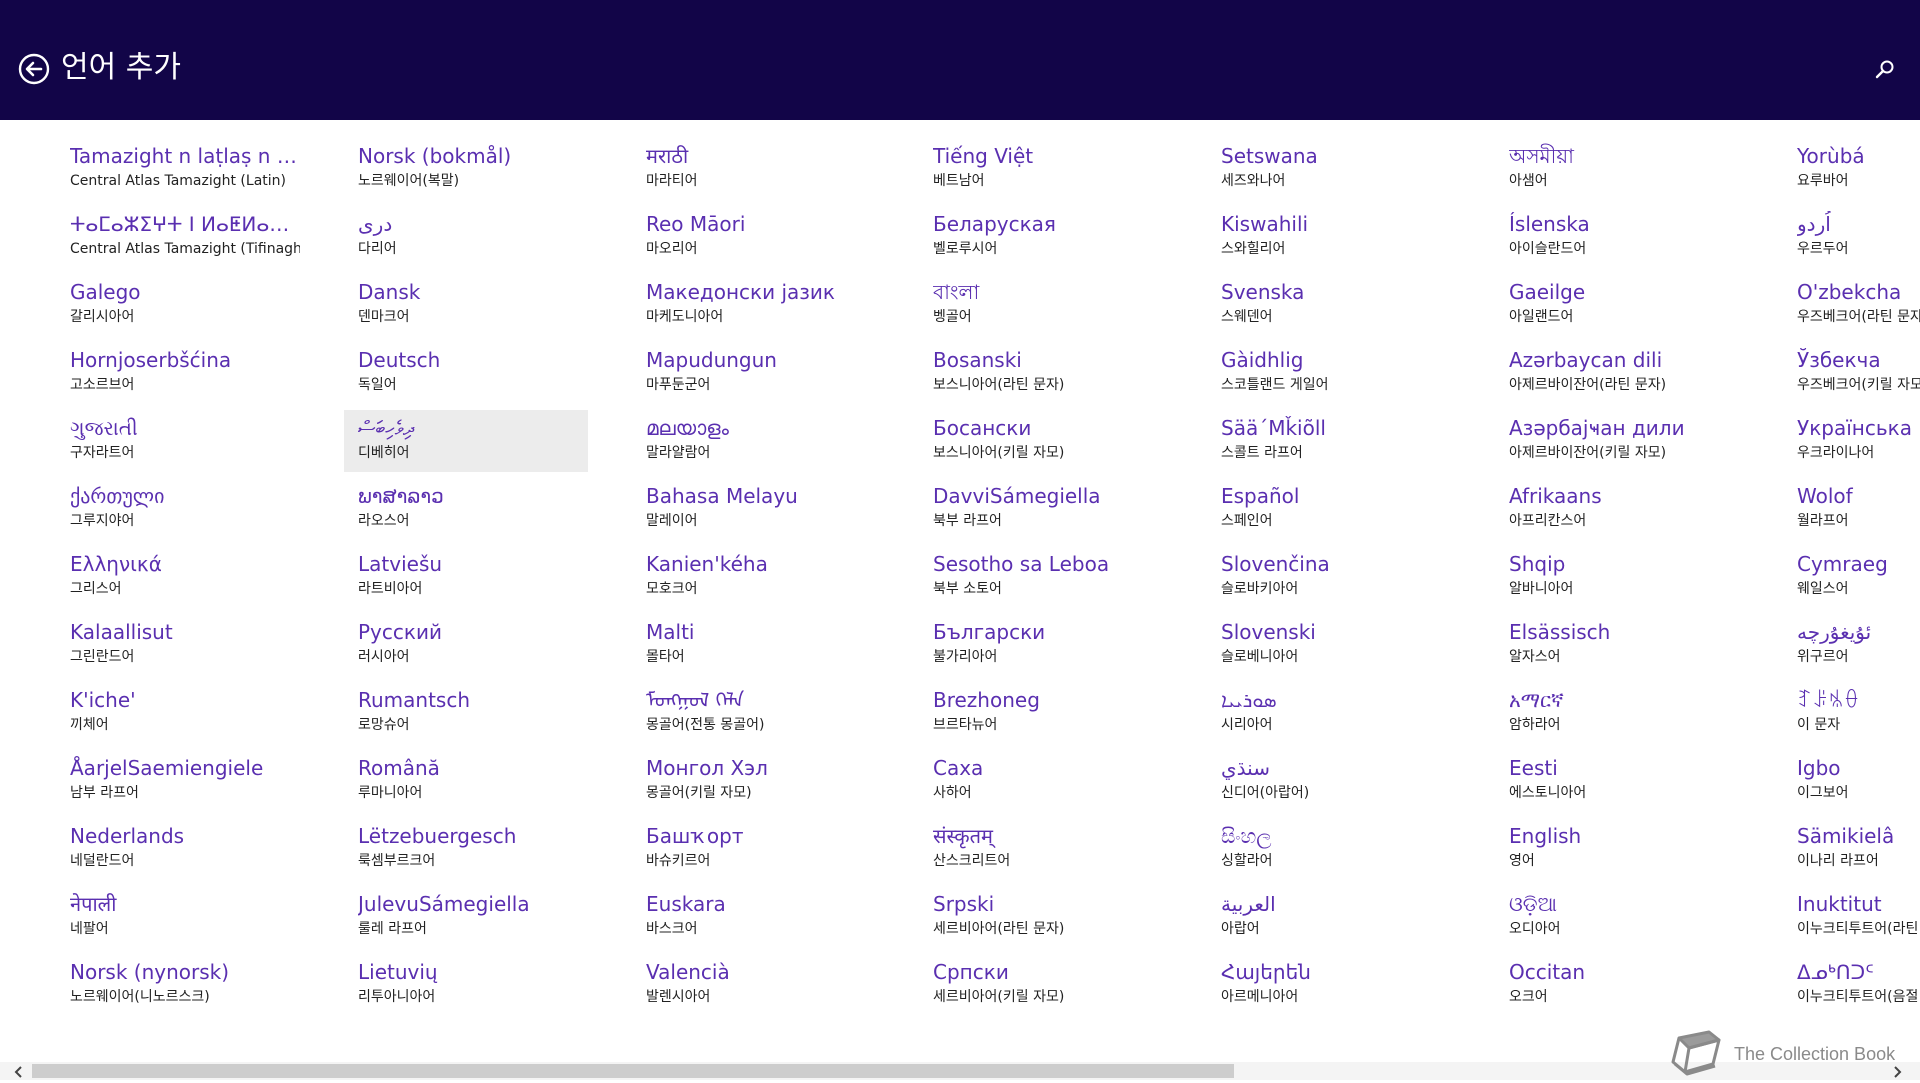 This screenshot has width=1920, height=1083. Describe the element at coordinates (466, 645) in the screenshot. I see `language-item: Русский 러시아어` at that location.